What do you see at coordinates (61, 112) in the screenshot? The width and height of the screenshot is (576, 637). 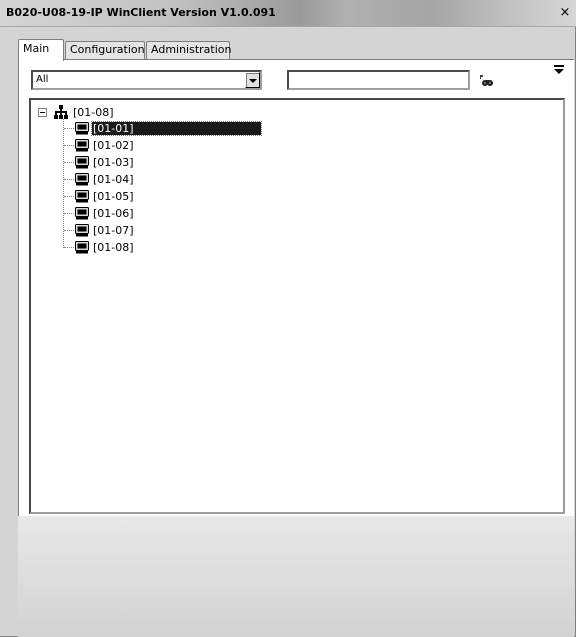 I see `network-tree-icon` at bounding box center [61, 112].